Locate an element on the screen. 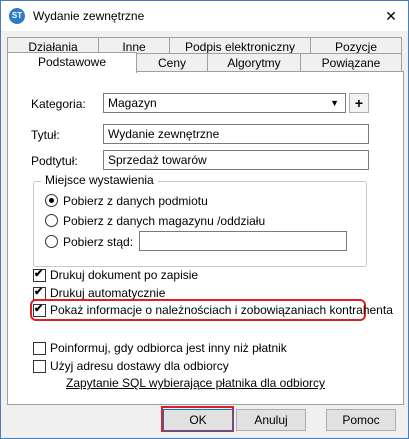 The height and width of the screenshot is (439, 409). custom-place-input is located at coordinates (243, 241).